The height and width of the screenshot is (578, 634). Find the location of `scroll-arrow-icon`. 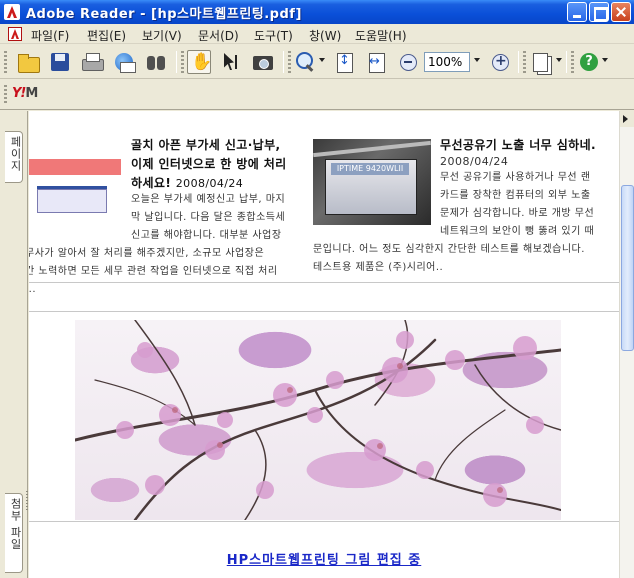

scroll-arrow-icon is located at coordinates (627, 119).